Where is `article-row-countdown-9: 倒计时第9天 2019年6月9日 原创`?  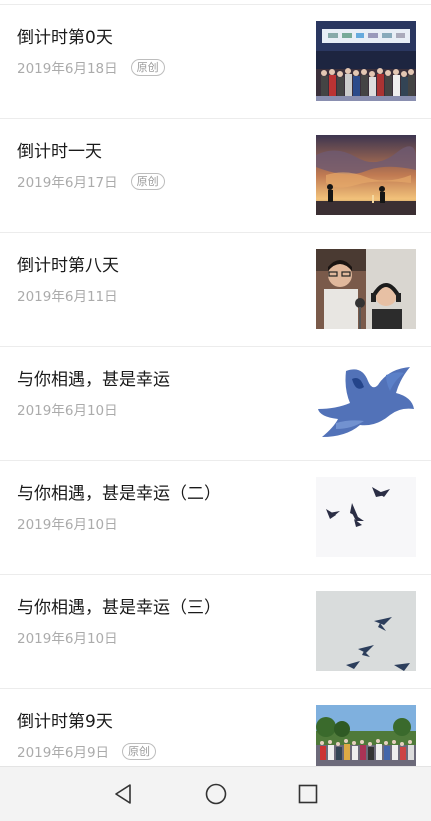
article-row-countdown-9: 倒计时第9天 2019年6月9日 原创 is located at coordinates (215, 727).